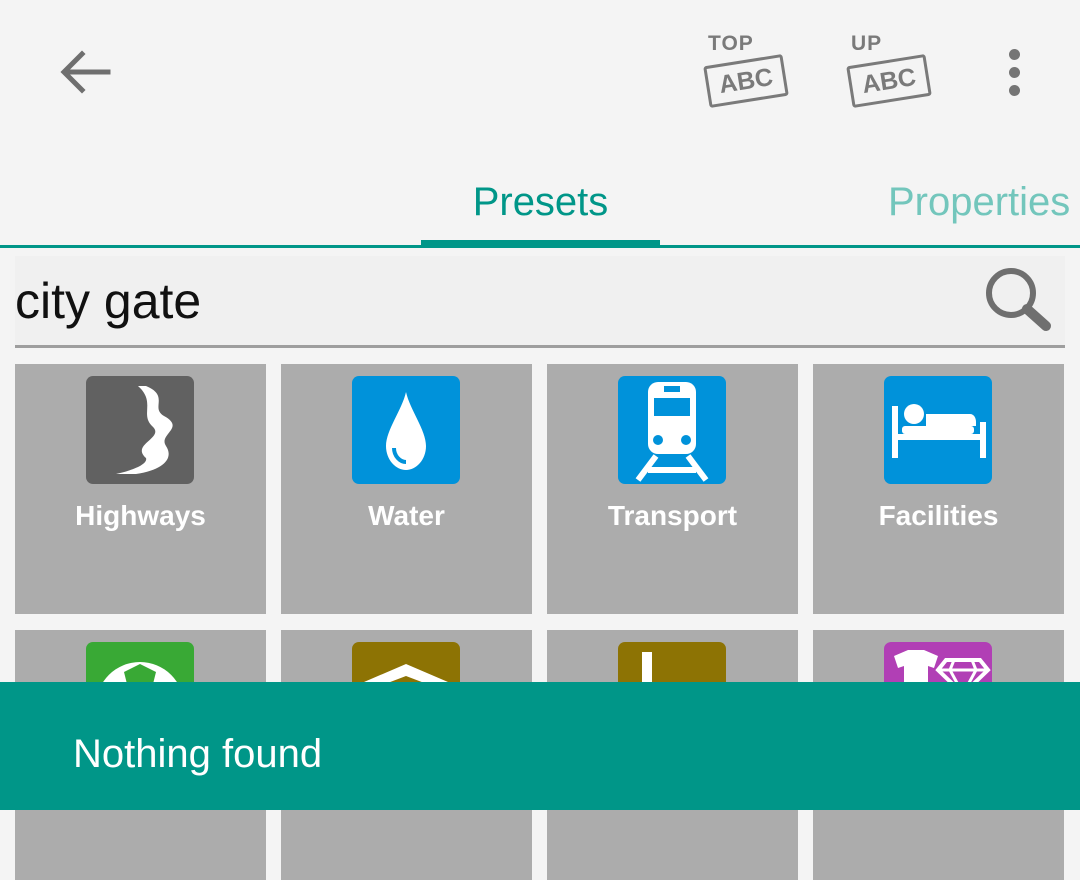 The width and height of the screenshot is (1080, 880). I want to click on search-icon, so click(1018, 299).